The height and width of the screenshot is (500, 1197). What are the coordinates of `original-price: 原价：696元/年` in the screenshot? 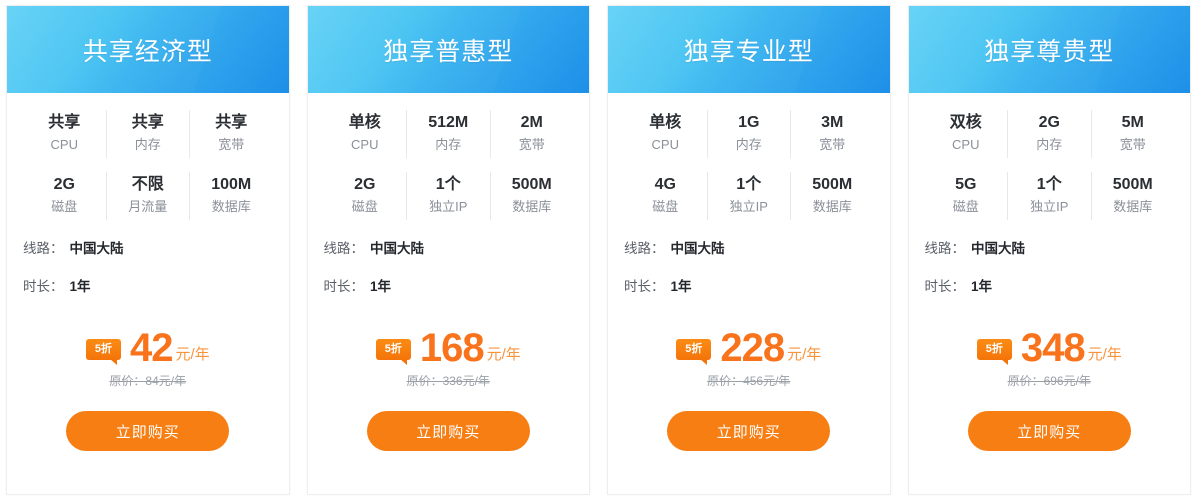 It's located at (1049, 381).